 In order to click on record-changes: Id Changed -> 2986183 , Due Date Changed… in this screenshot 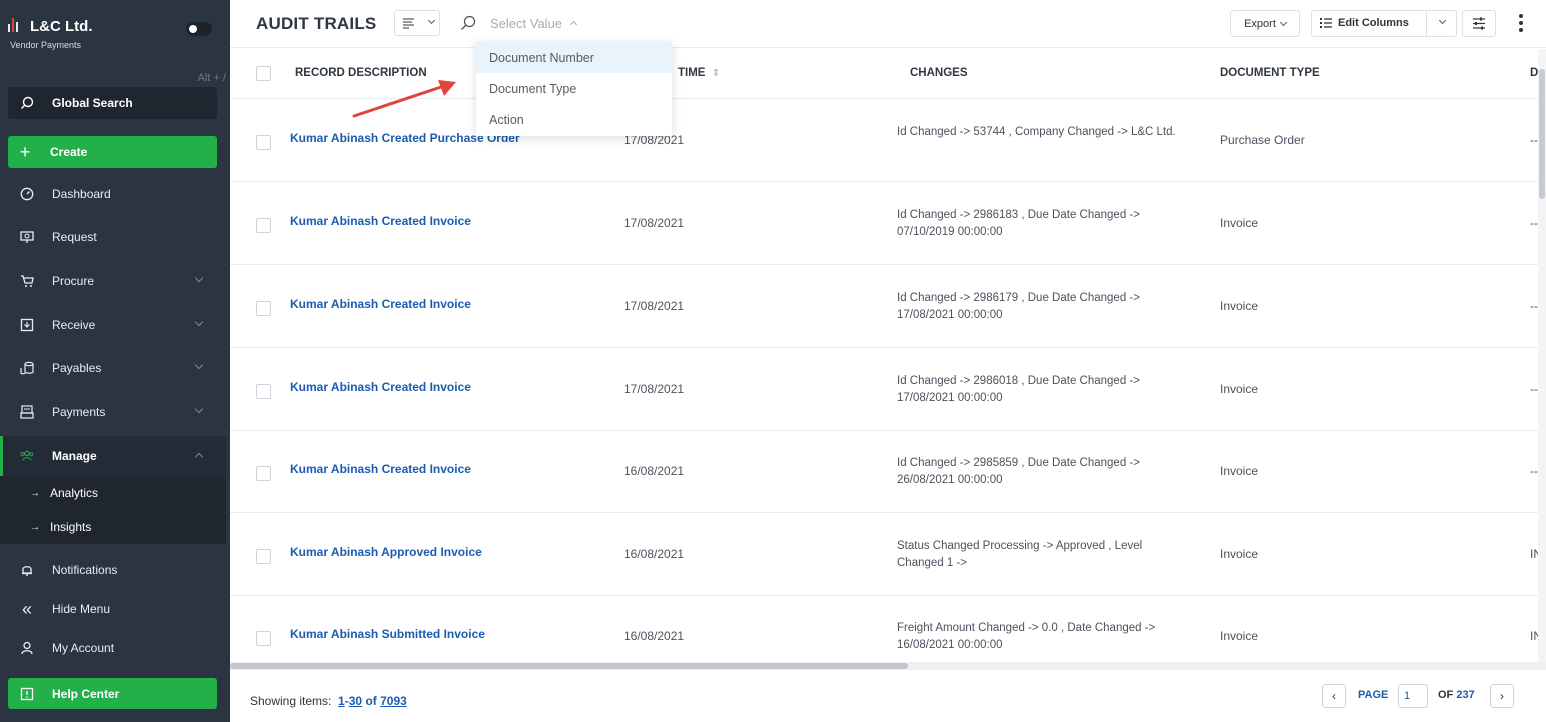, I will do `click(1018, 223)`.